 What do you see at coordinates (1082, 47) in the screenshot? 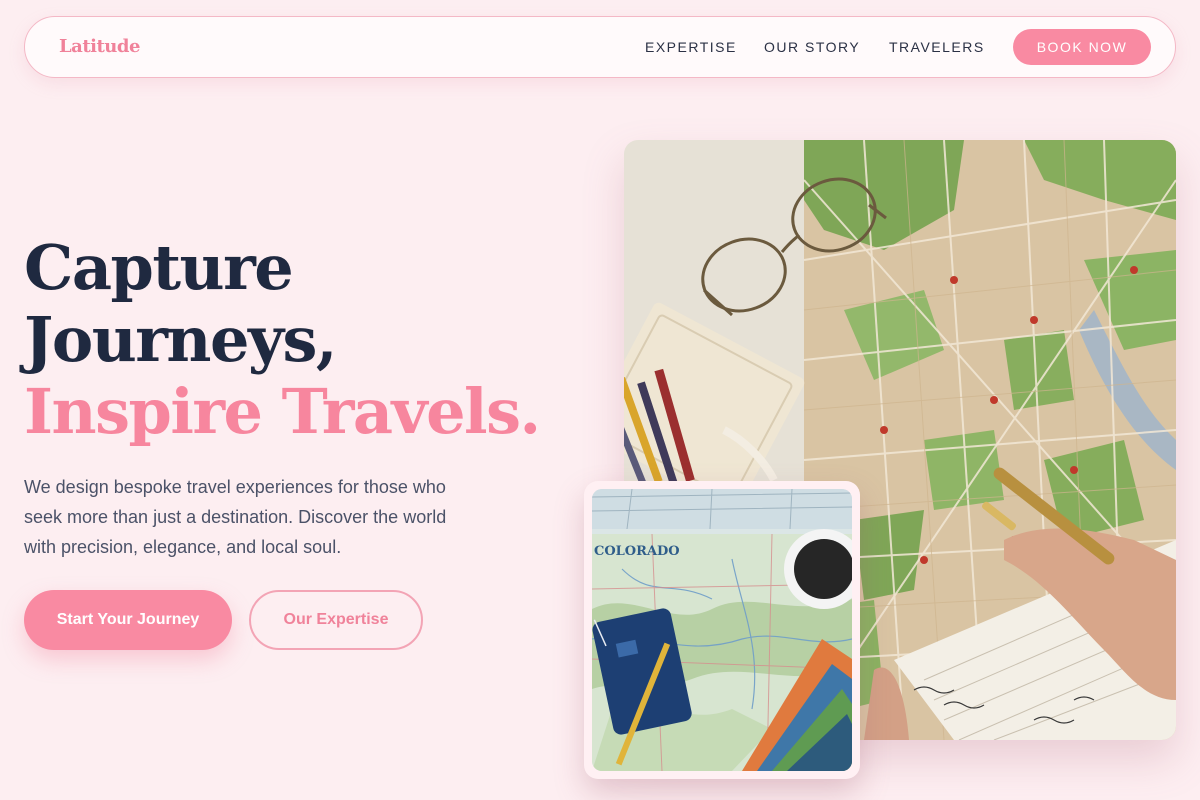
I see `book-now-button: BOOK NOW` at bounding box center [1082, 47].